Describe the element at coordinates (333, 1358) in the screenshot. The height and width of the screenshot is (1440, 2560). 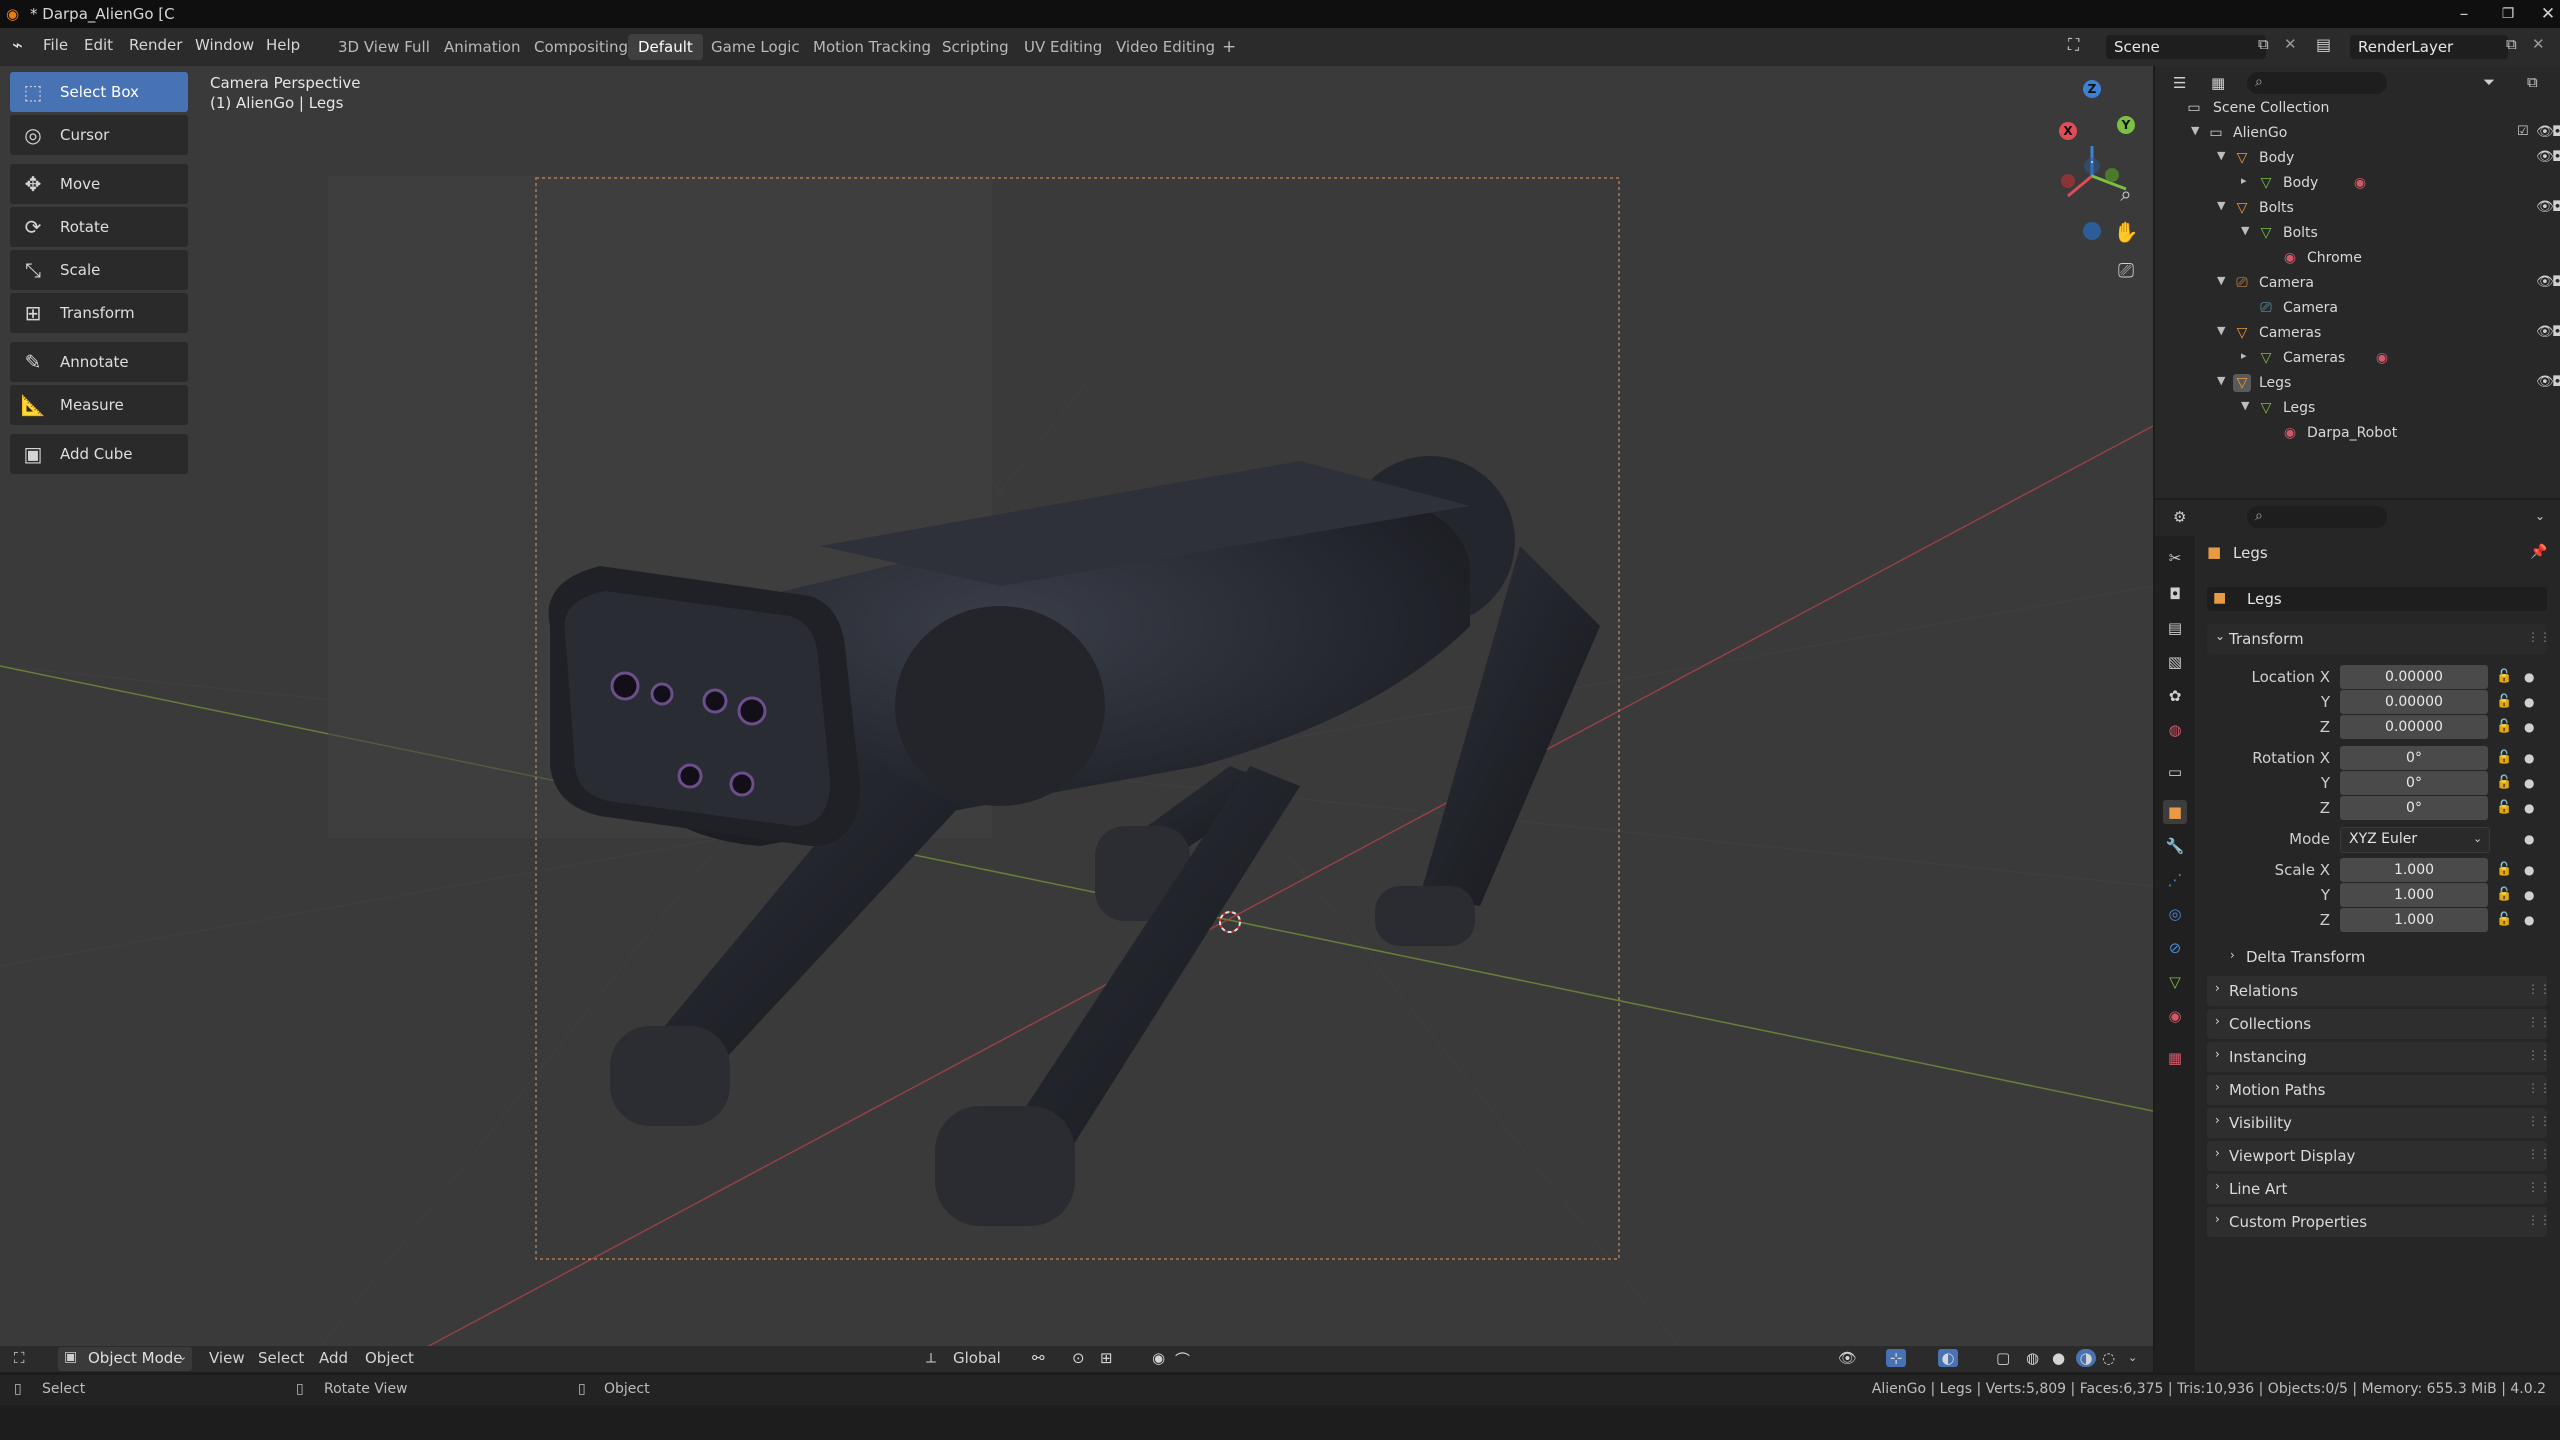
I see `menu-add: Add` at that location.